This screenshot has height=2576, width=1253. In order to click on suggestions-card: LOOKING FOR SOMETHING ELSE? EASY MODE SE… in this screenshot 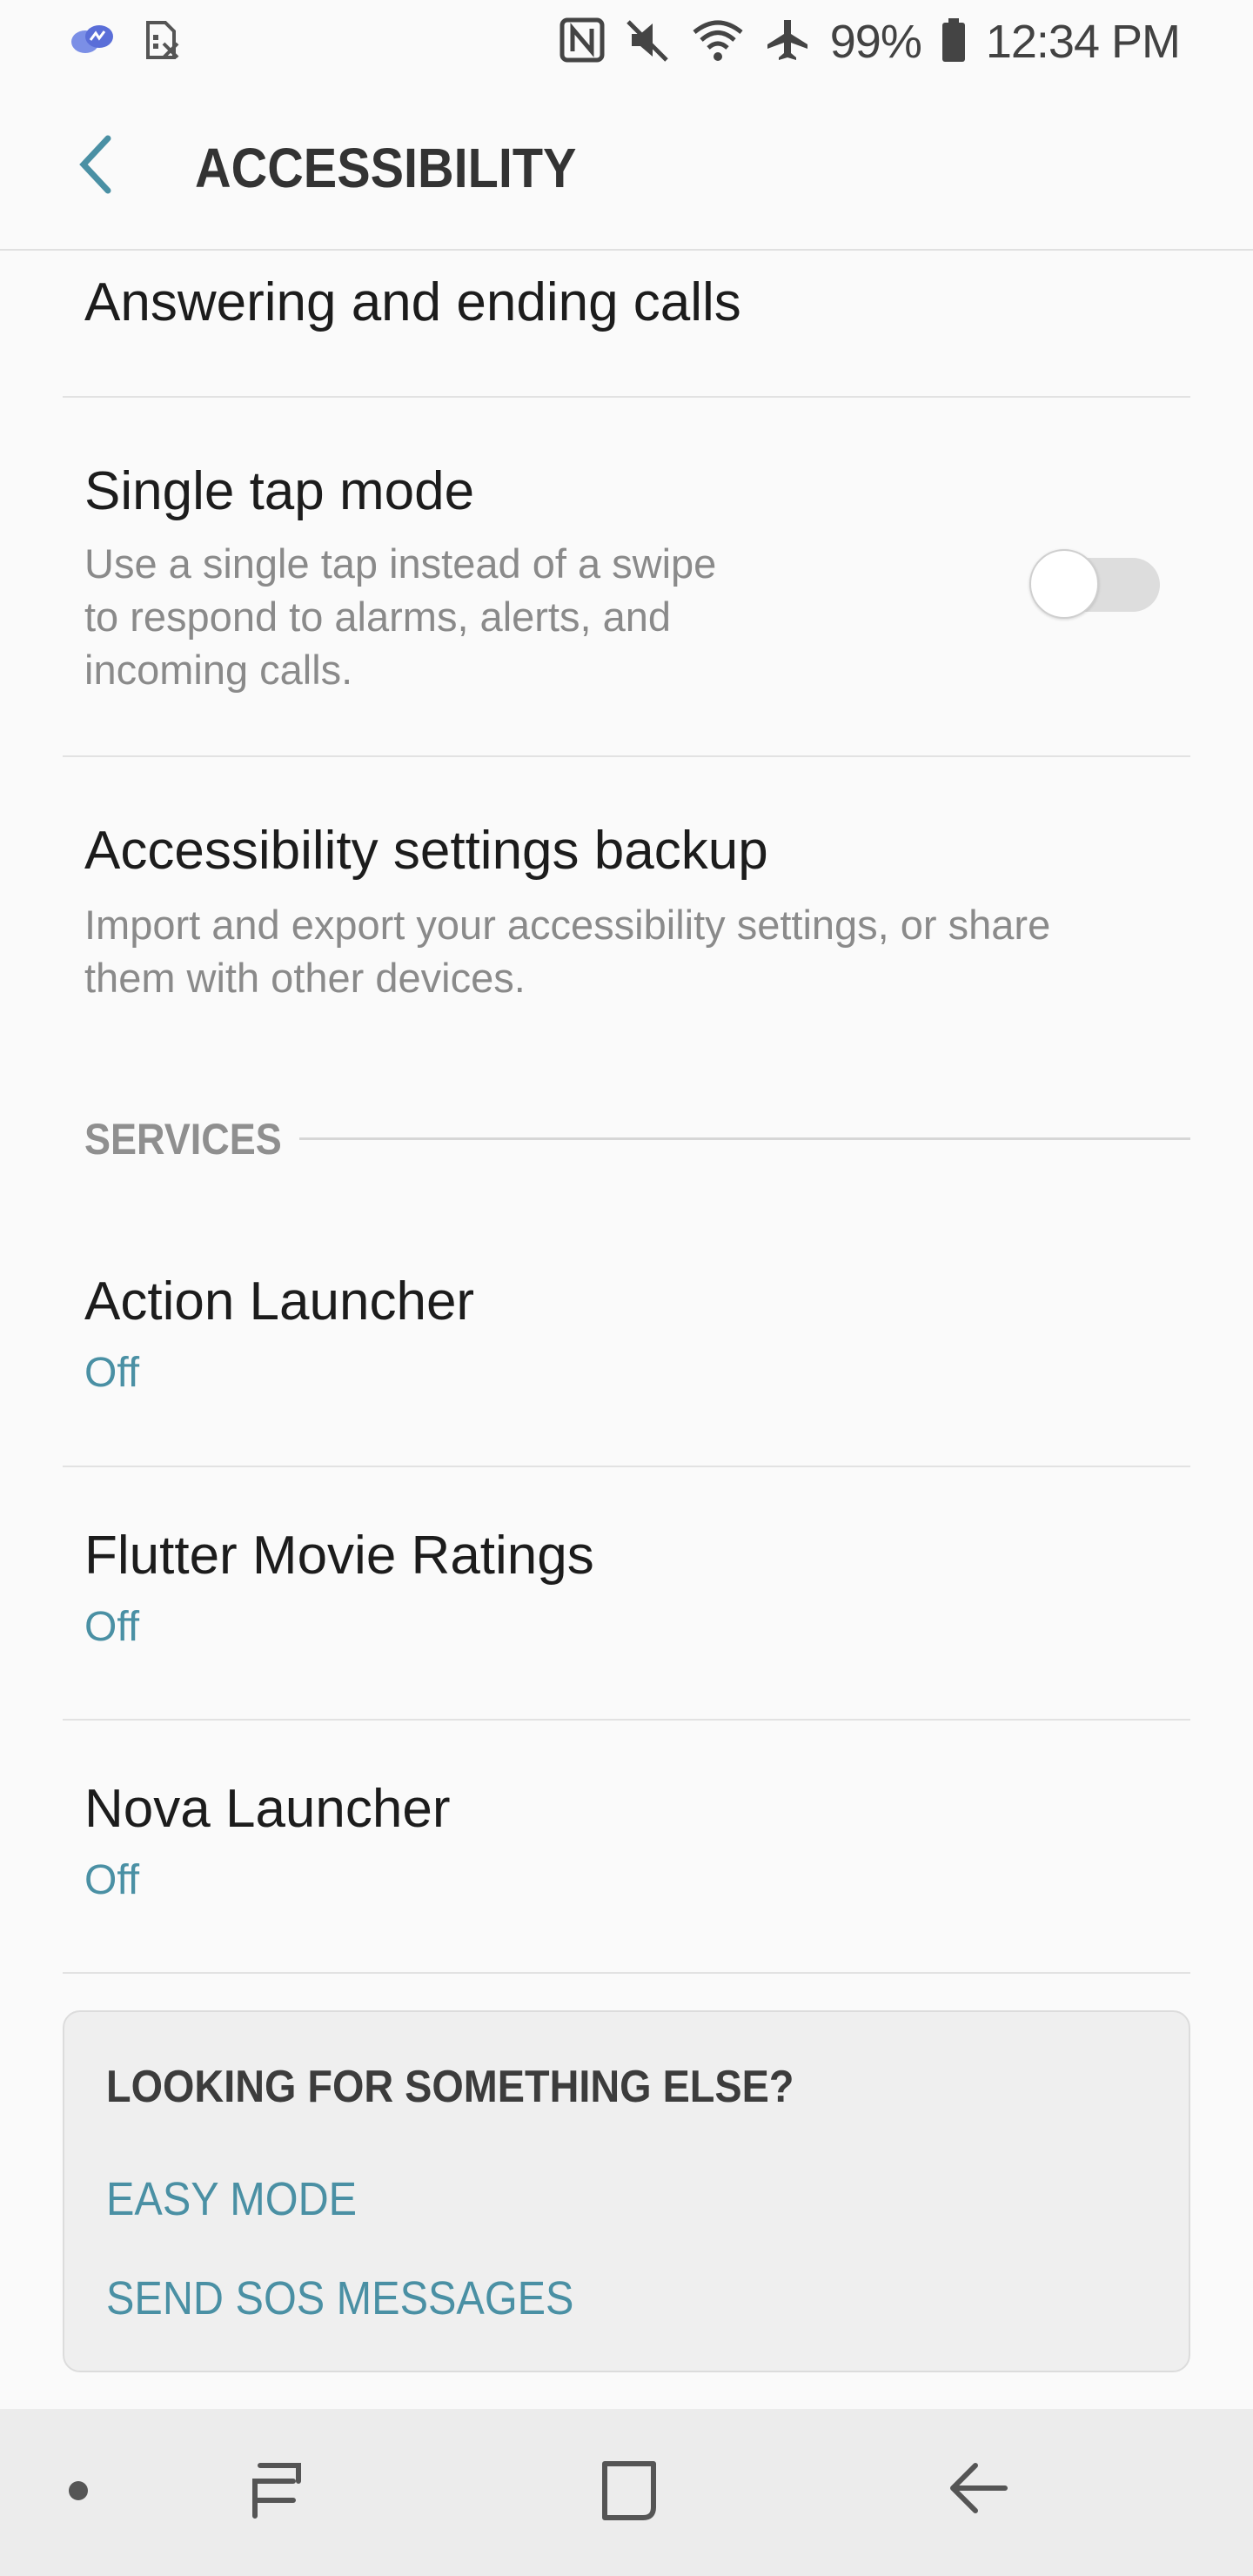, I will do `click(626, 2191)`.